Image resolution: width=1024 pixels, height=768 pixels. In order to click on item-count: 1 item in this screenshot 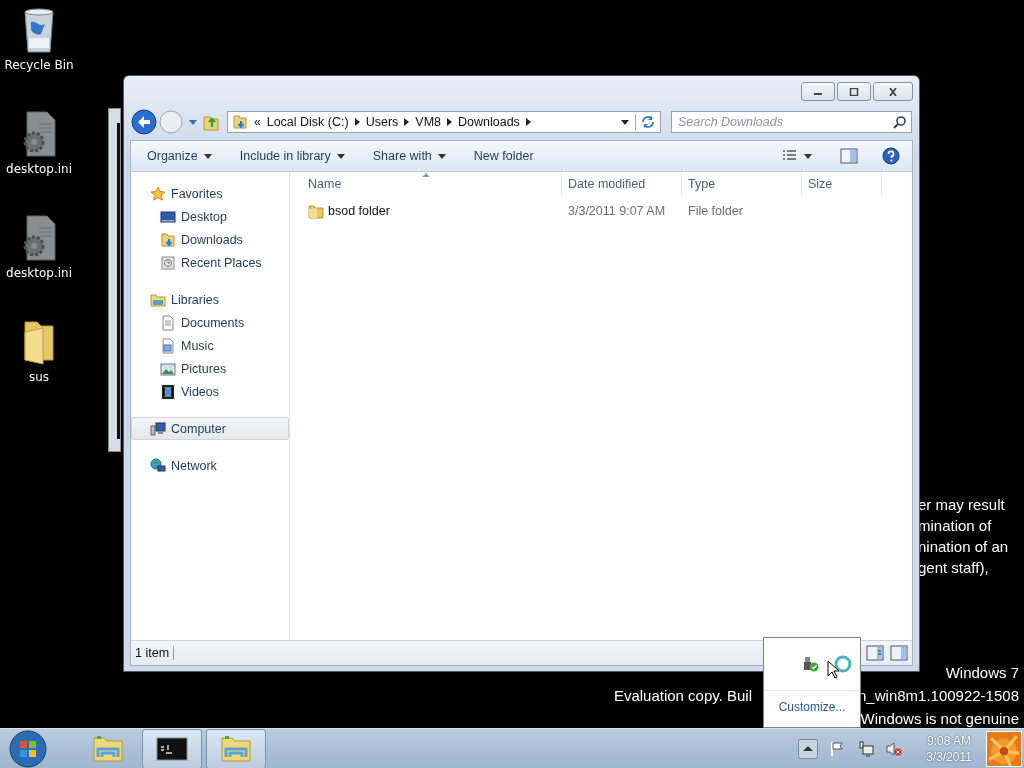, I will do `click(155, 653)`.